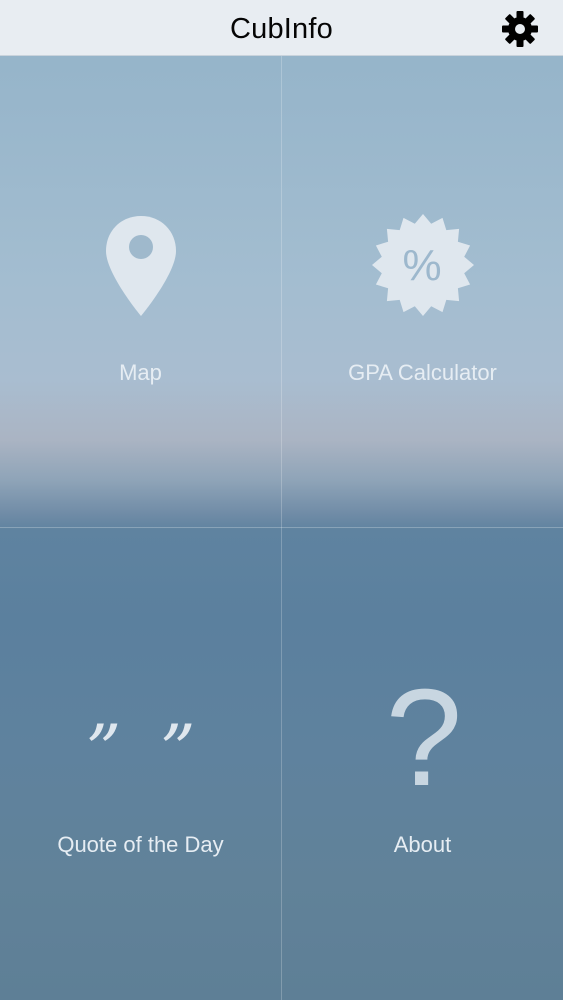 This screenshot has height=1000, width=563. I want to click on settings-button, so click(520, 29).